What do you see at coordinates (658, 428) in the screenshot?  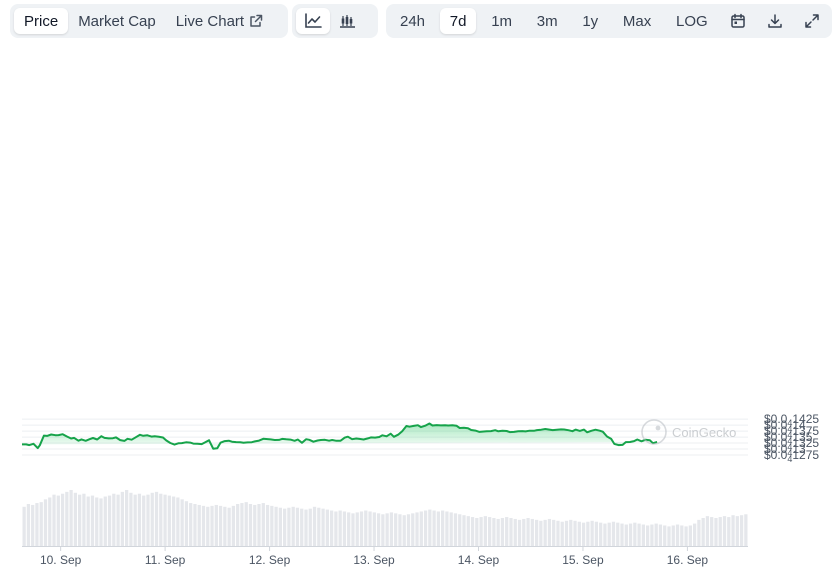 I see `gecko-eye-icon` at bounding box center [658, 428].